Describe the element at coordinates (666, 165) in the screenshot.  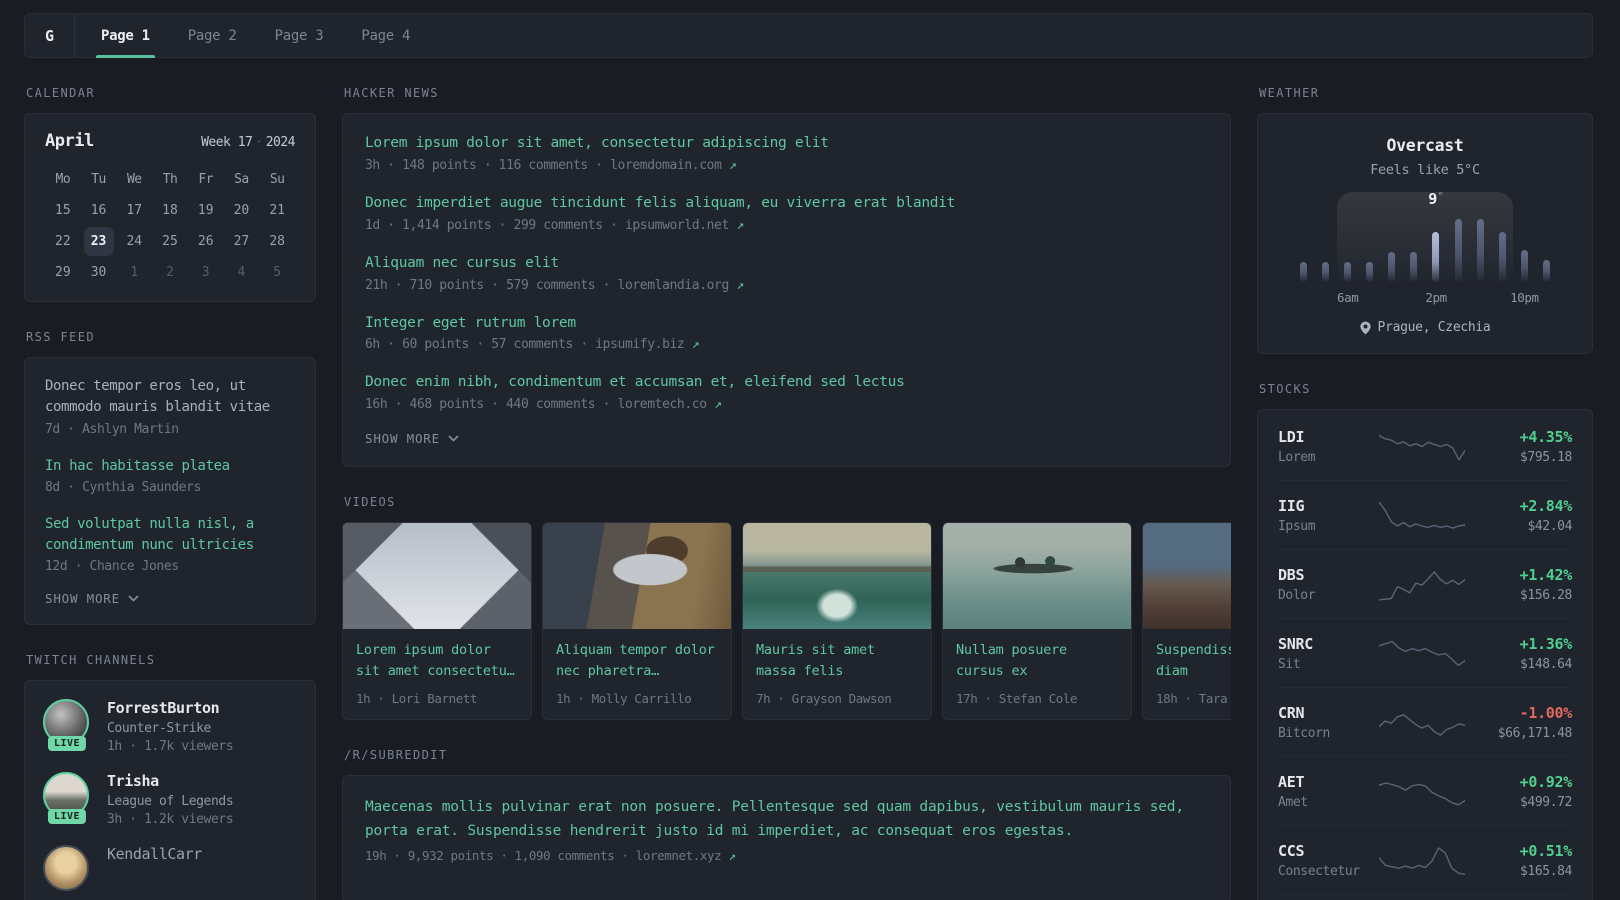
I see `story-domain: loremdomain.com` at that location.